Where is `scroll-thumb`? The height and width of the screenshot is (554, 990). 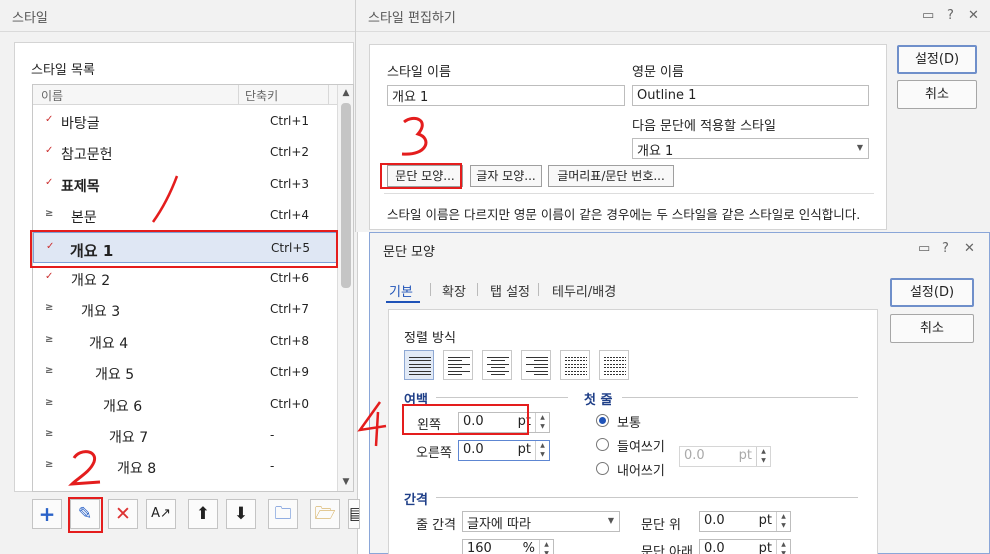
scroll-thumb is located at coordinates (346, 195).